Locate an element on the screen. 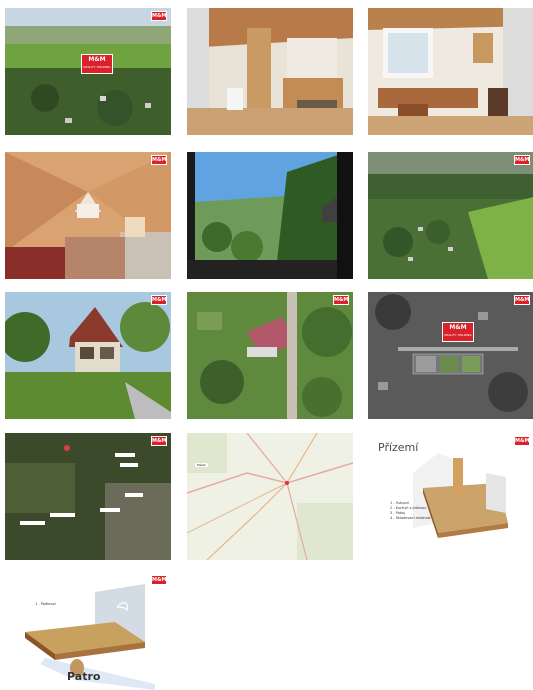  legend-item: 1 - Podkroví is located at coordinates (45, 604).